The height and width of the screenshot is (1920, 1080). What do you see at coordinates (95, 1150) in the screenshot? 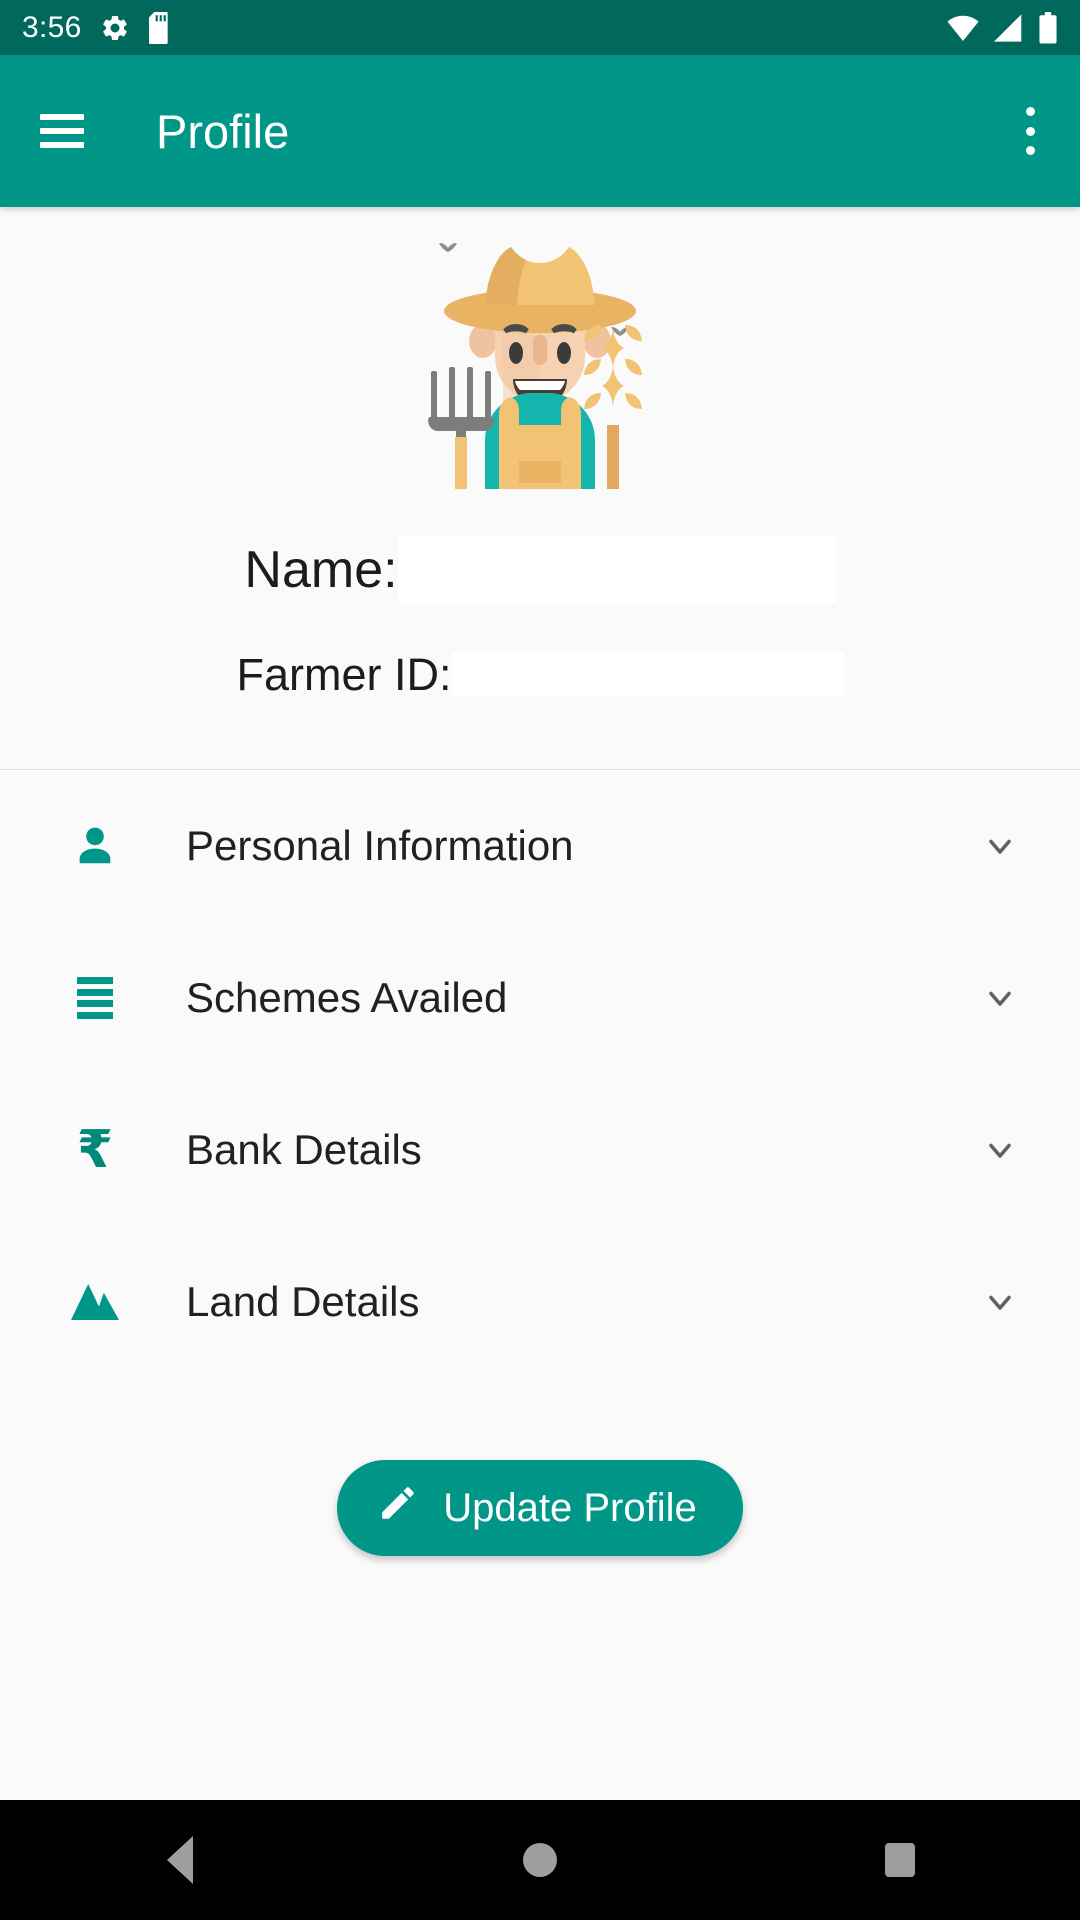
I see `rupee-icon: ₹` at bounding box center [95, 1150].